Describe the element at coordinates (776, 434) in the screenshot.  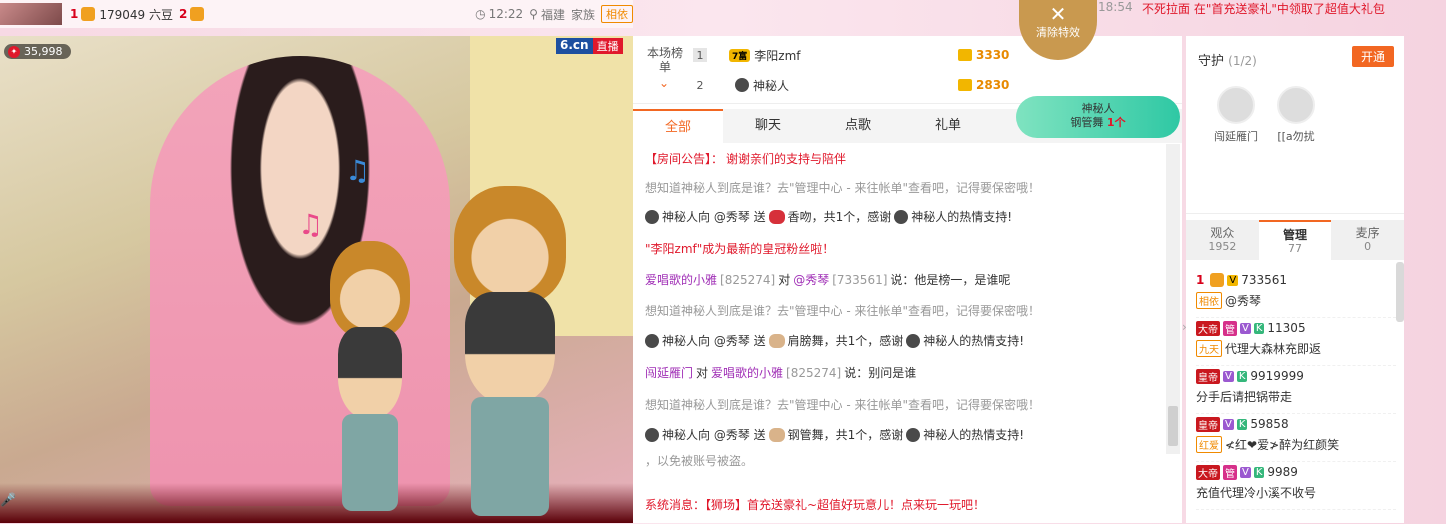
I see `pole-dance-gift-icon` at that location.